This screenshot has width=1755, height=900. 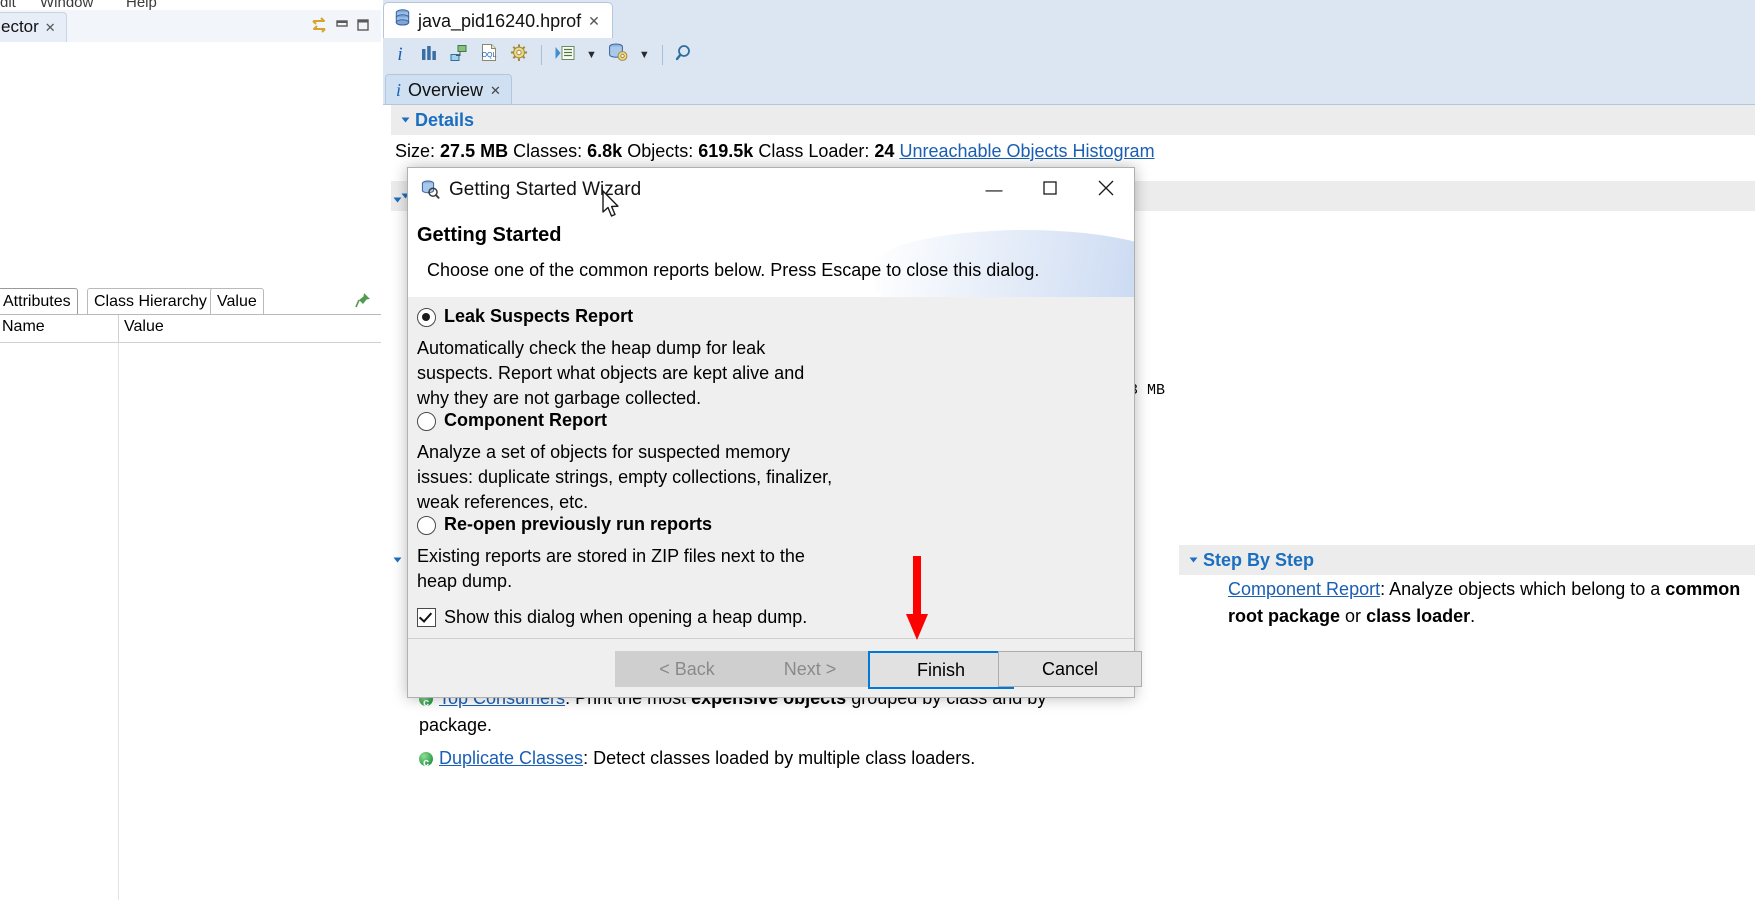 What do you see at coordinates (1467, 560) in the screenshot?
I see `section-step-by-step: Step By Step` at bounding box center [1467, 560].